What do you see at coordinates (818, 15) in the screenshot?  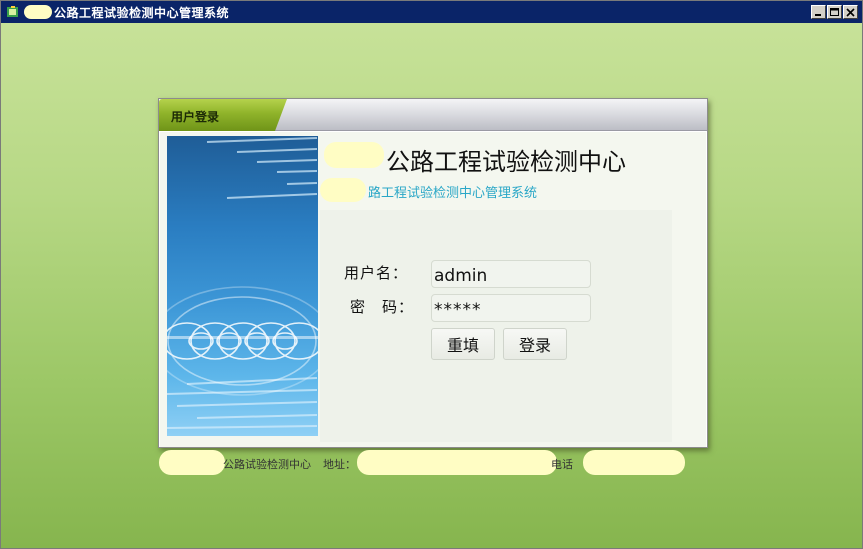 I see `minimize-icon` at bounding box center [818, 15].